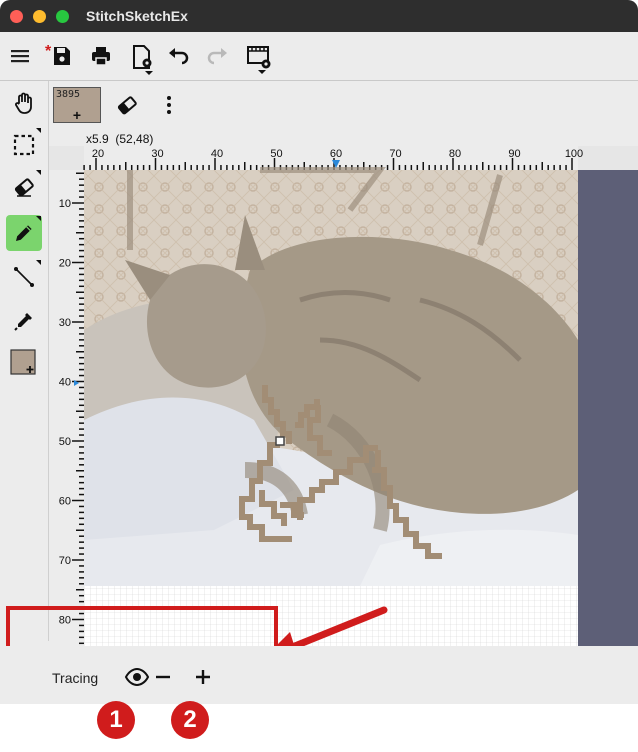 The width and height of the screenshot is (638, 752). I want to click on tracing-label: Tracing, so click(75, 678).